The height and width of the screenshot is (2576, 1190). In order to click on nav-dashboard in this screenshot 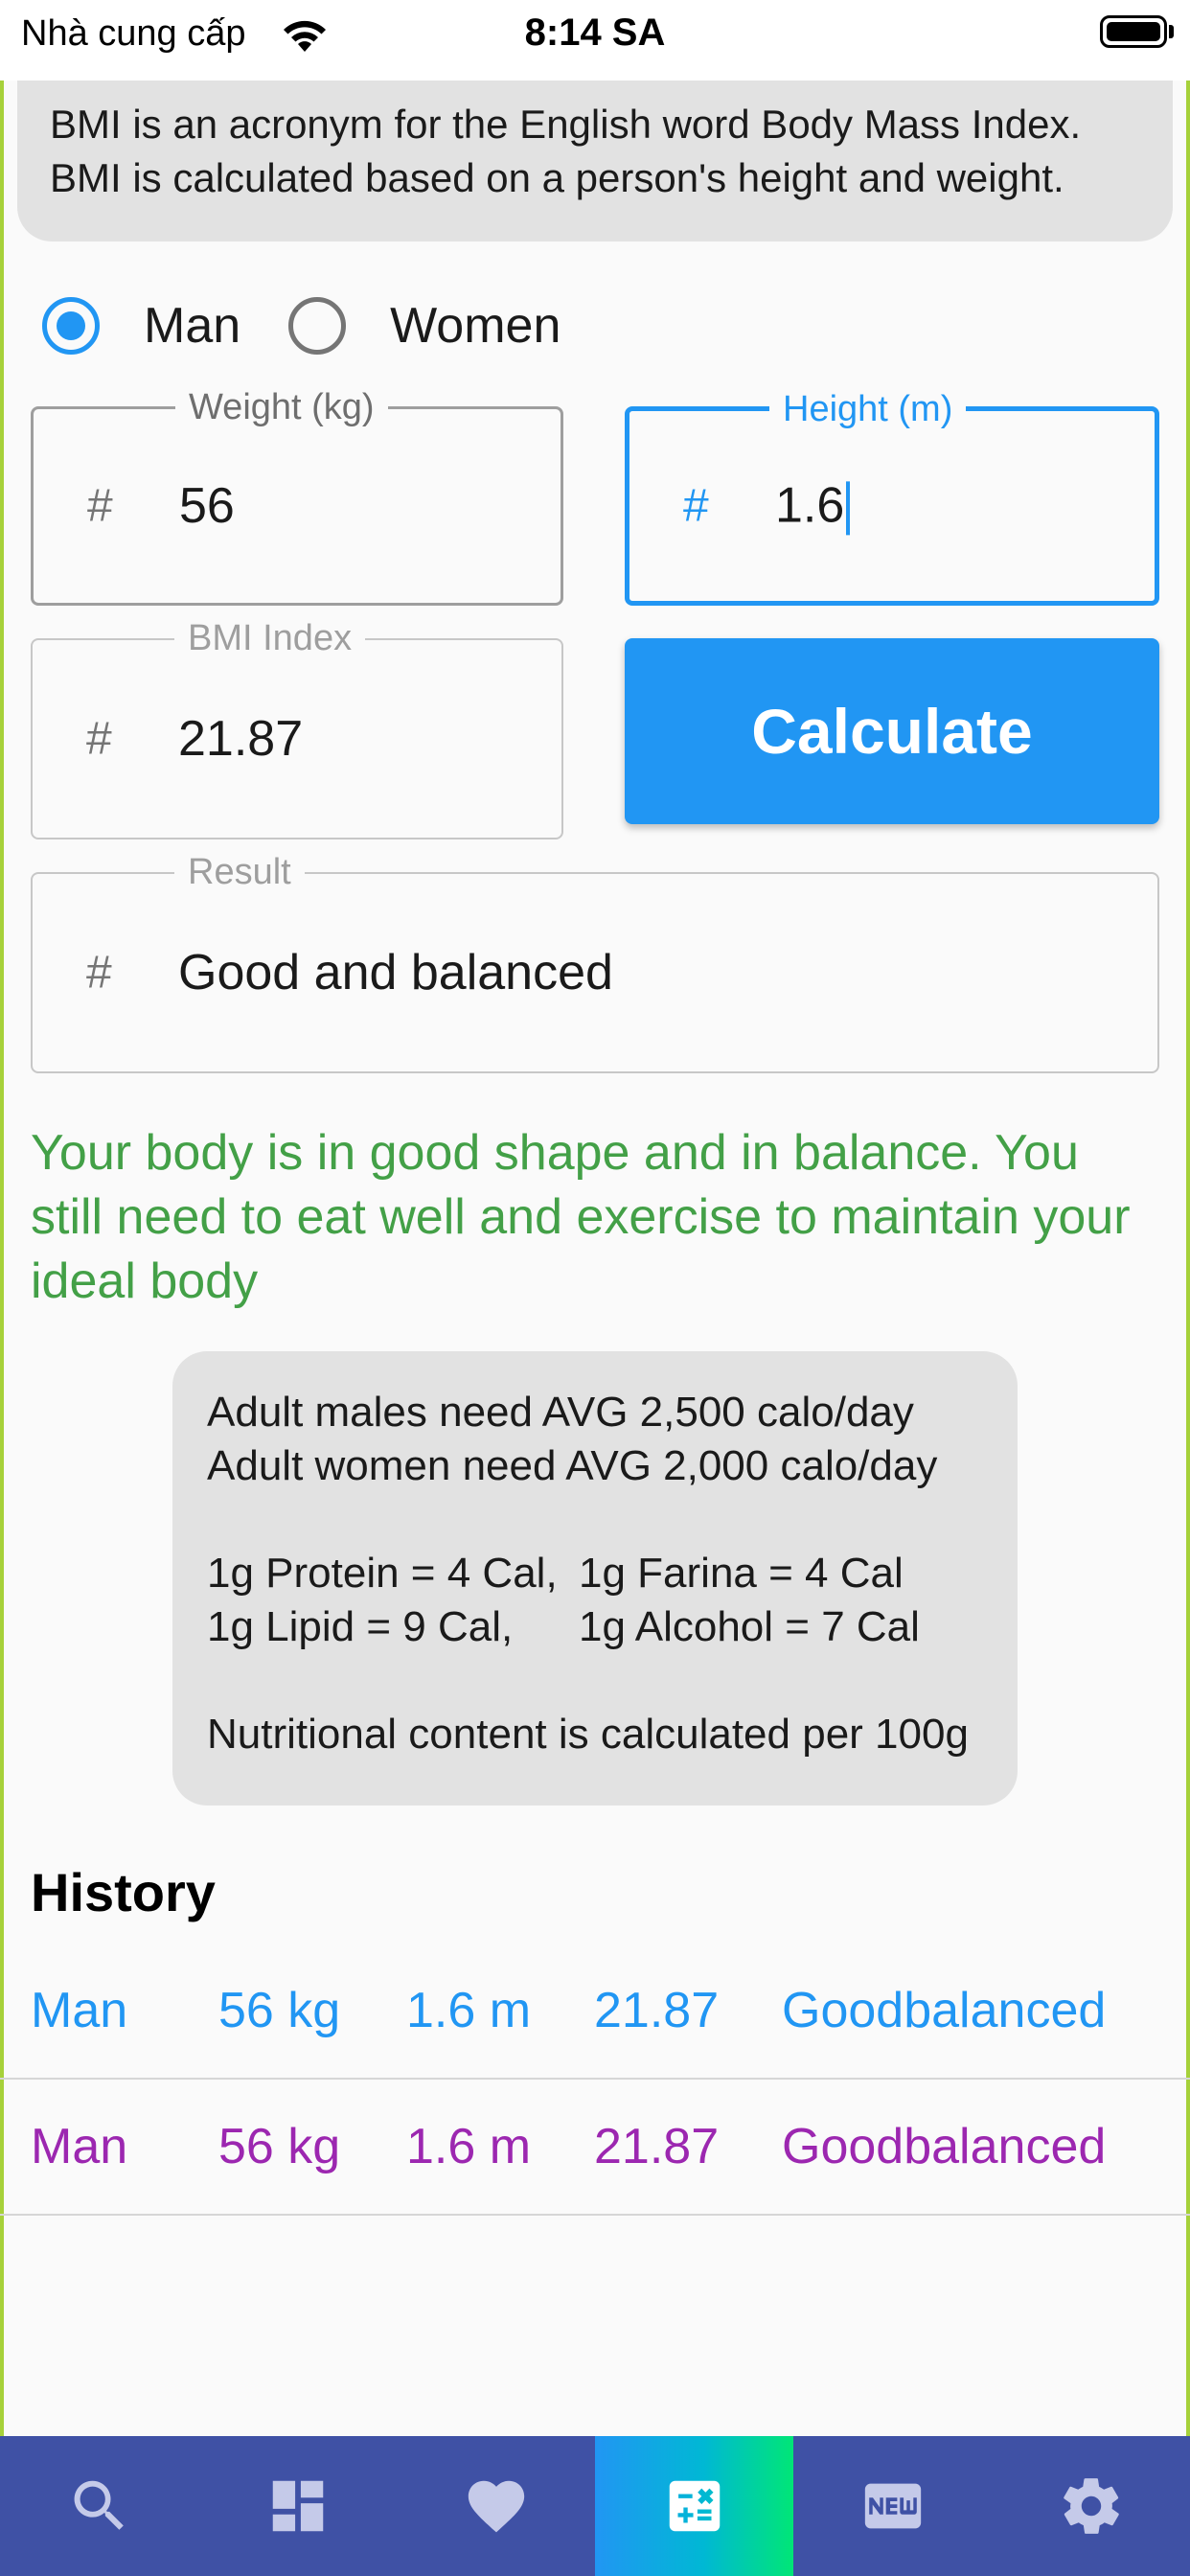, I will do `click(297, 2506)`.